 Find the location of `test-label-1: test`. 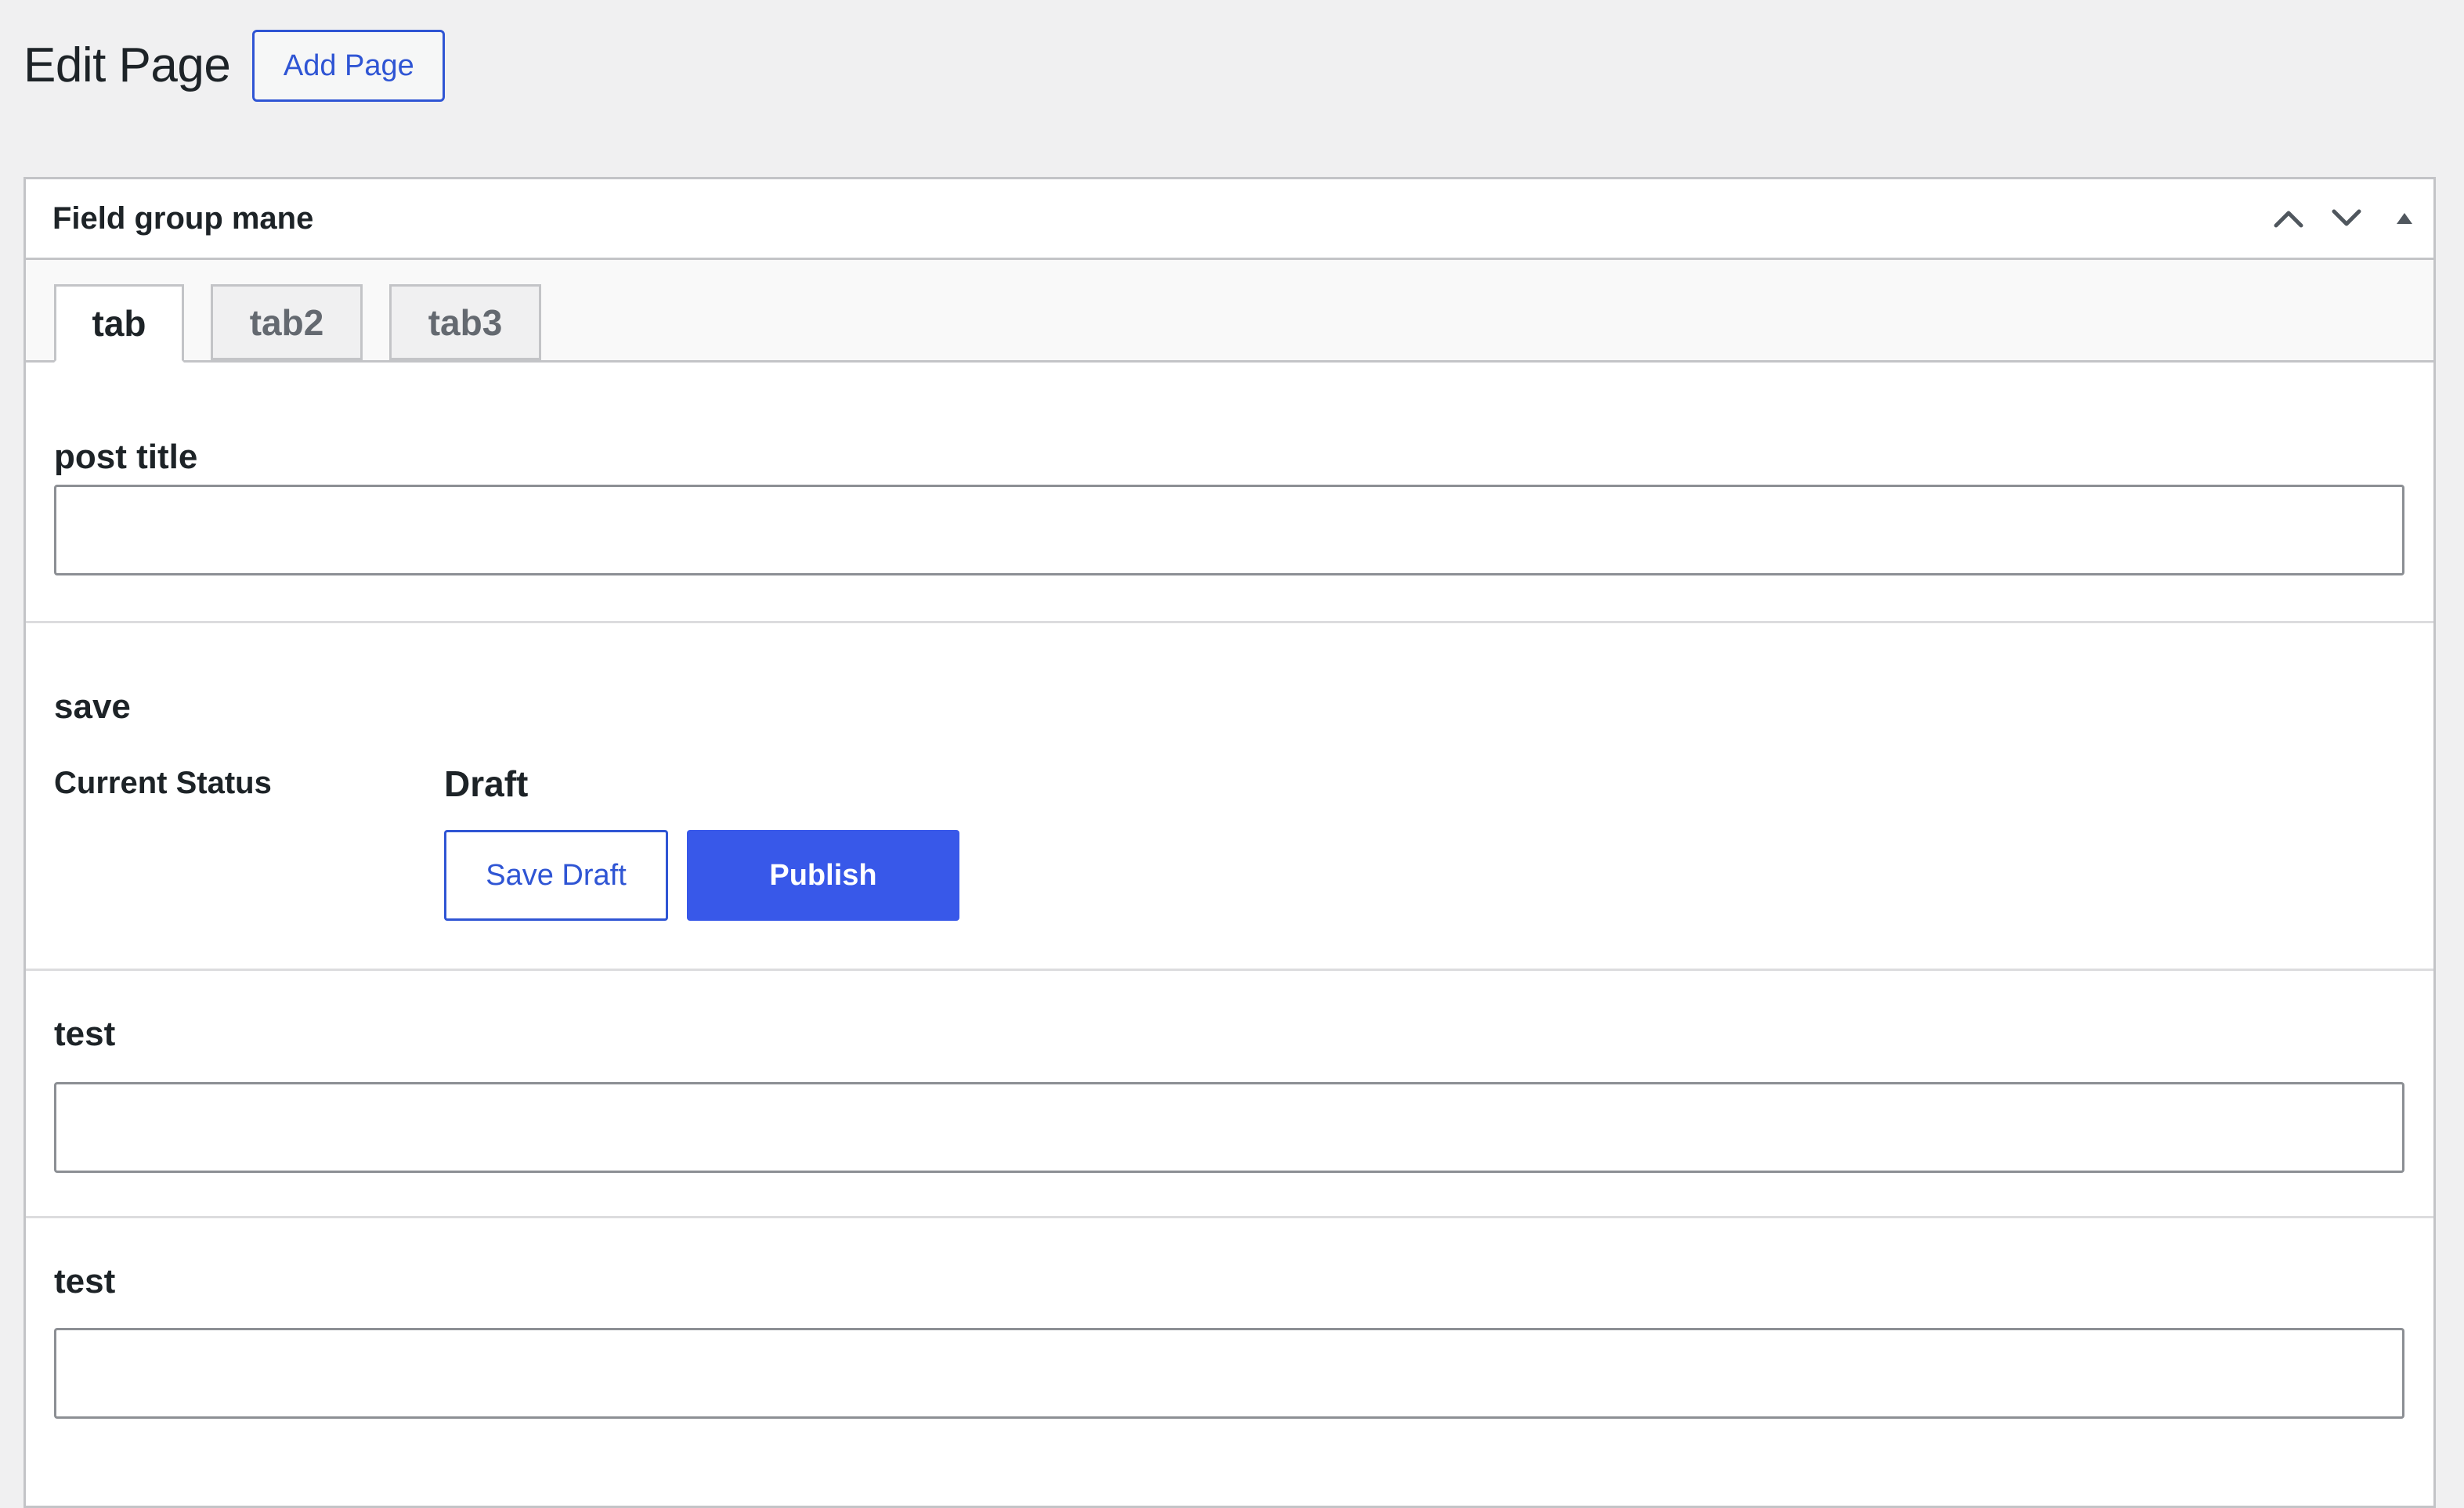

test-label-1: test is located at coordinates (85, 1034).